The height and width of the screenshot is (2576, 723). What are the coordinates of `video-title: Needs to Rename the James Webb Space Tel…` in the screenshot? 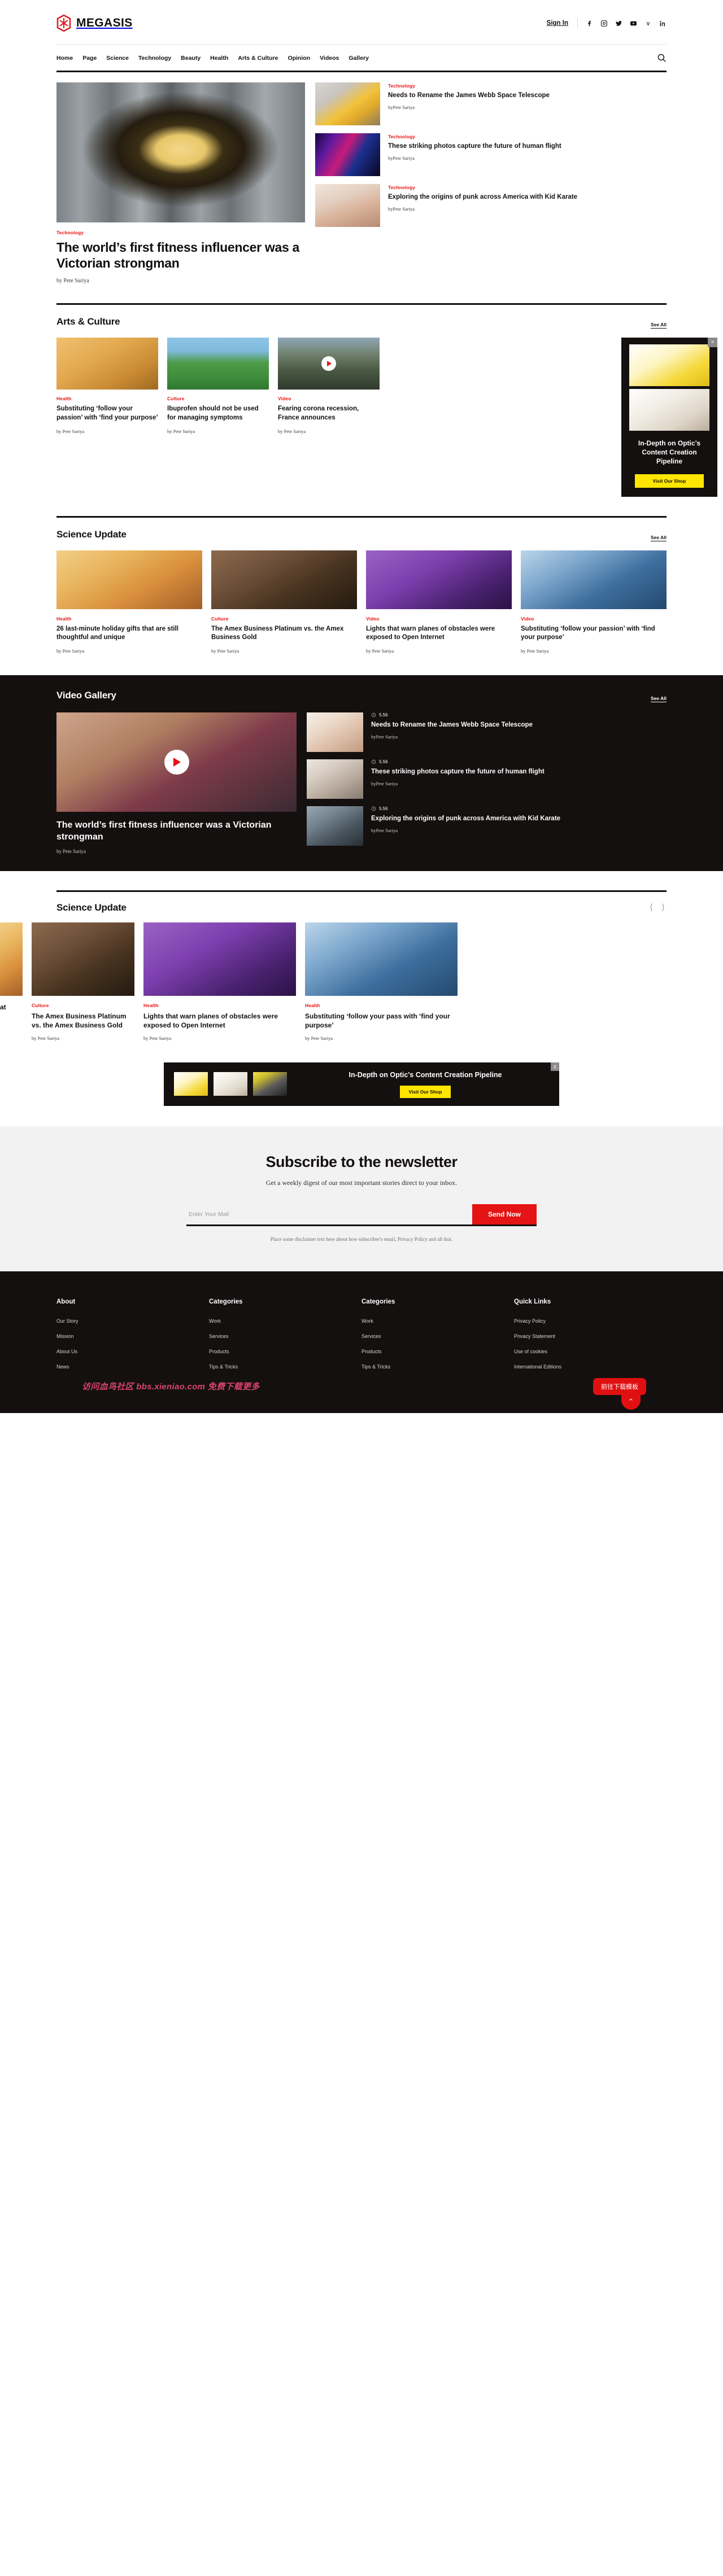 It's located at (519, 725).